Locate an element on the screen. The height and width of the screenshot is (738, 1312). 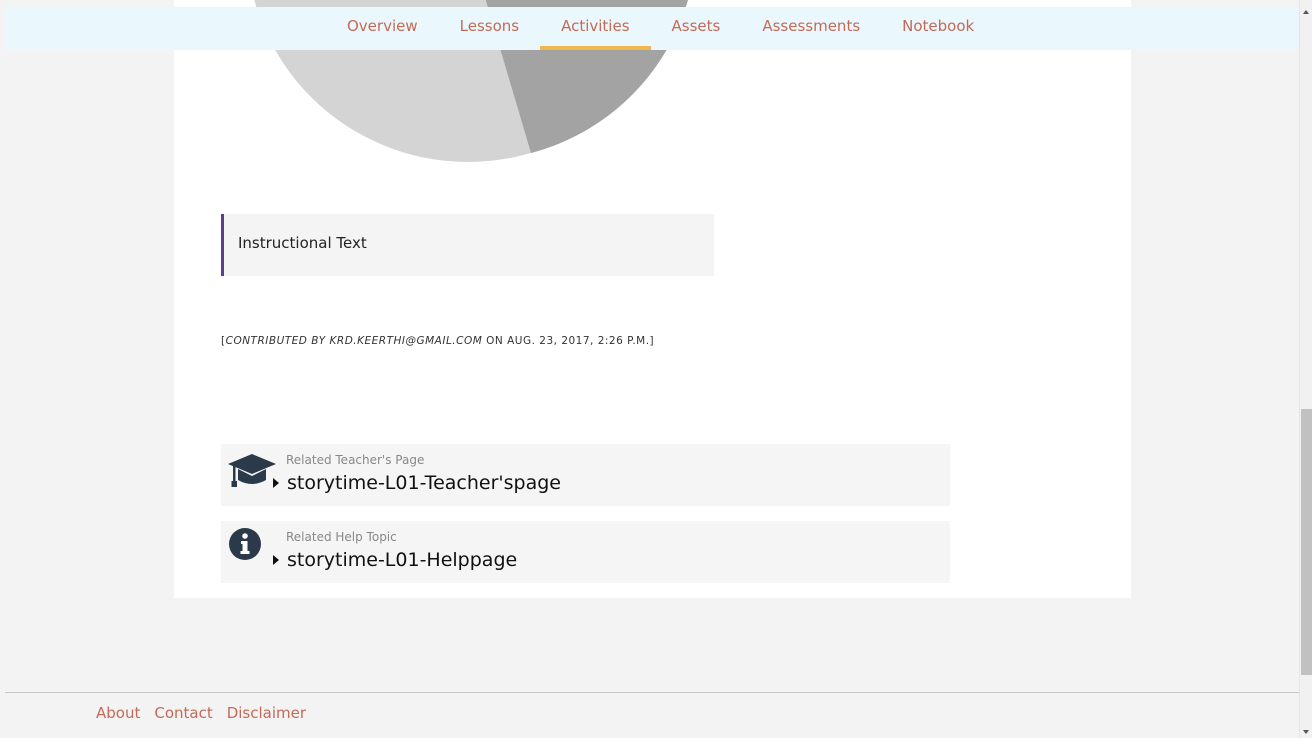
related-help-link: storytime-L01-Helppage is located at coordinates (395, 560).